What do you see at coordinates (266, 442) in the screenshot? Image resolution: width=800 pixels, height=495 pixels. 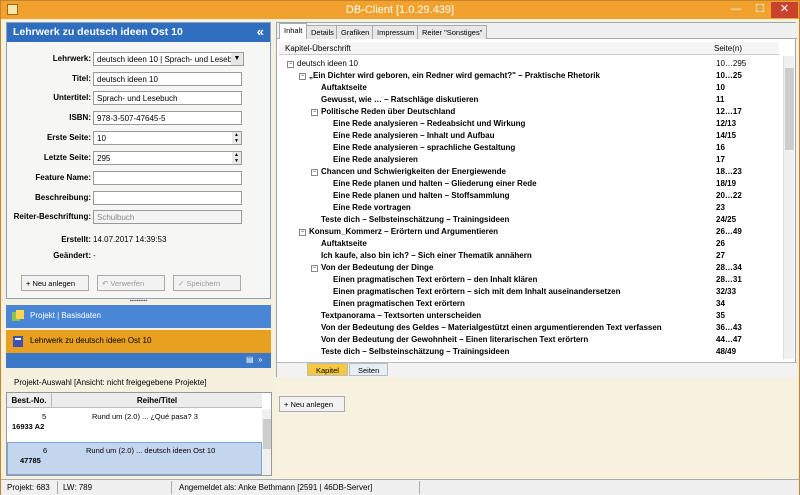 I see `table-scrollbar` at bounding box center [266, 442].